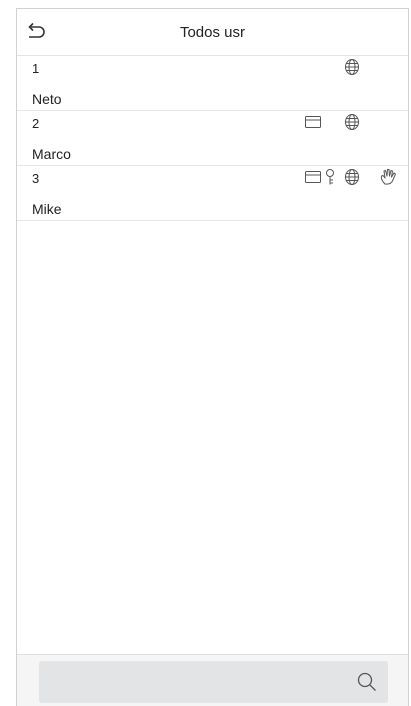 The width and height of the screenshot is (411, 706). Describe the element at coordinates (36, 178) in the screenshot. I see `user-id: 3` at that location.